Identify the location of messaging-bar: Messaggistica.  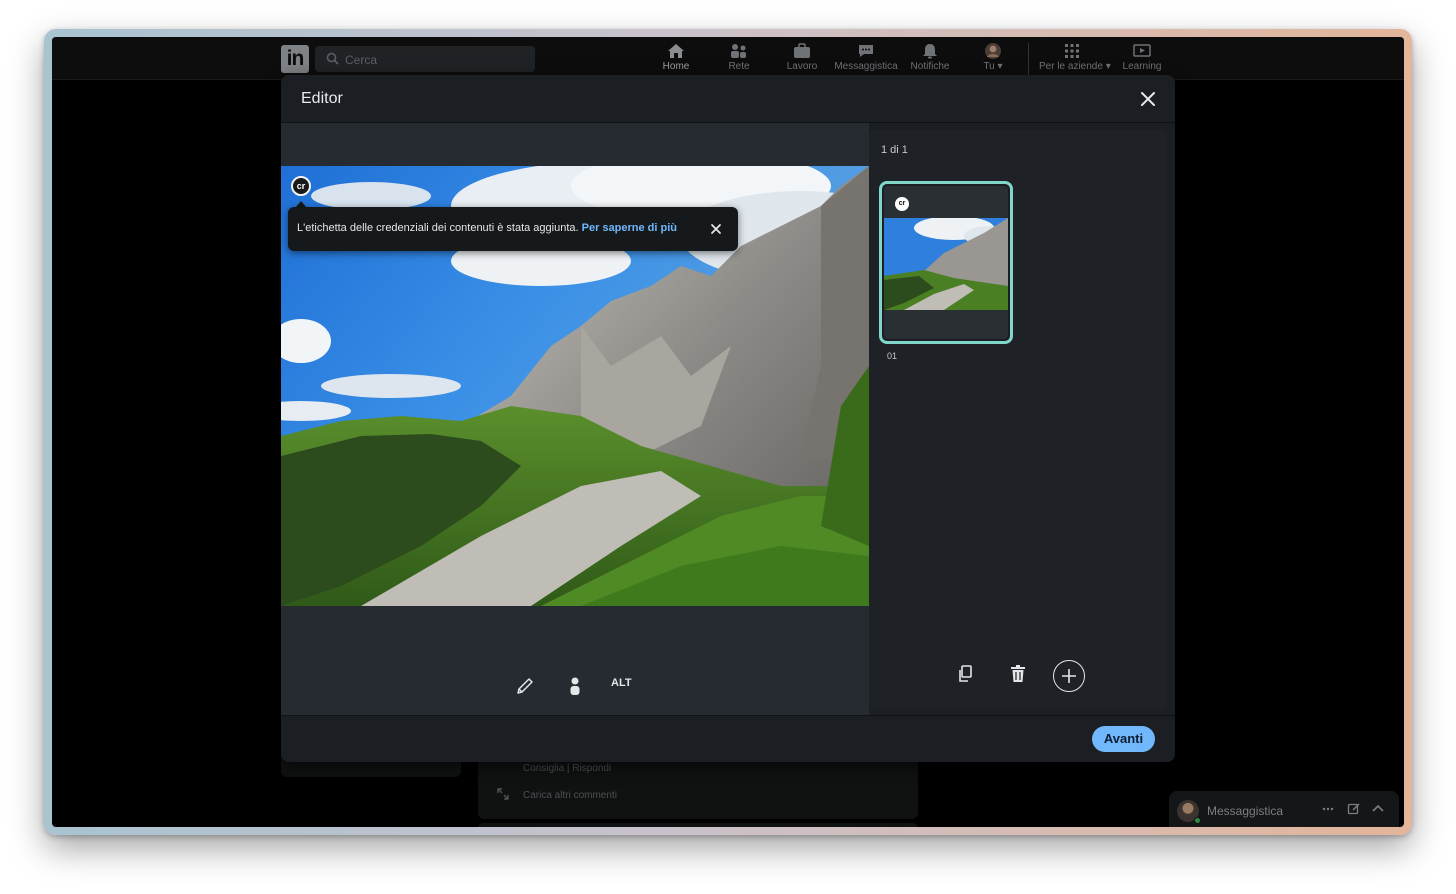
(1284, 809).